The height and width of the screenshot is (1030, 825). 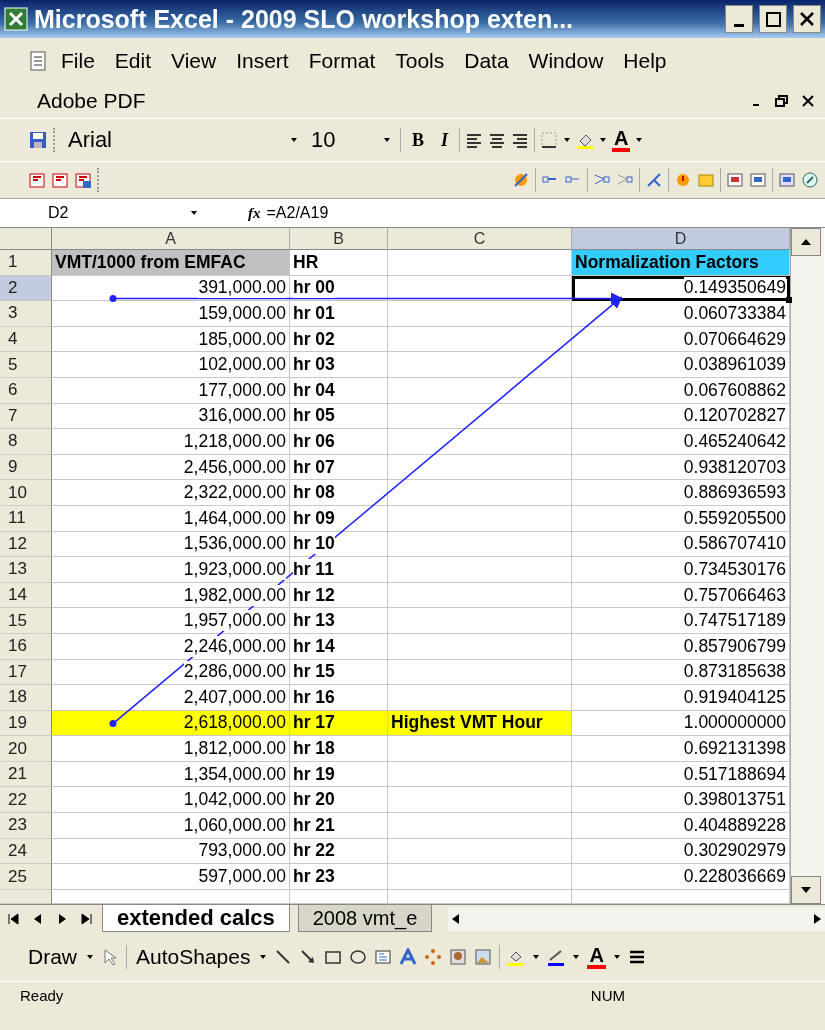 I want to click on row-header: 4, so click(x=26, y=339).